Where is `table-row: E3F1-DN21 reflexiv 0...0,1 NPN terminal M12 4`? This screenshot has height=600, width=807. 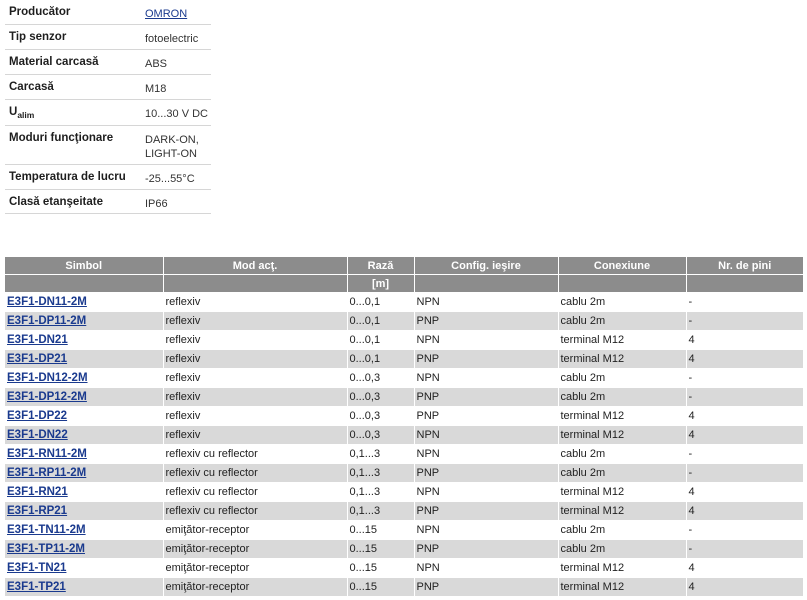 table-row: E3F1-DN21 reflexiv 0...0,1 NPN terminal M12 4 is located at coordinates (404, 340).